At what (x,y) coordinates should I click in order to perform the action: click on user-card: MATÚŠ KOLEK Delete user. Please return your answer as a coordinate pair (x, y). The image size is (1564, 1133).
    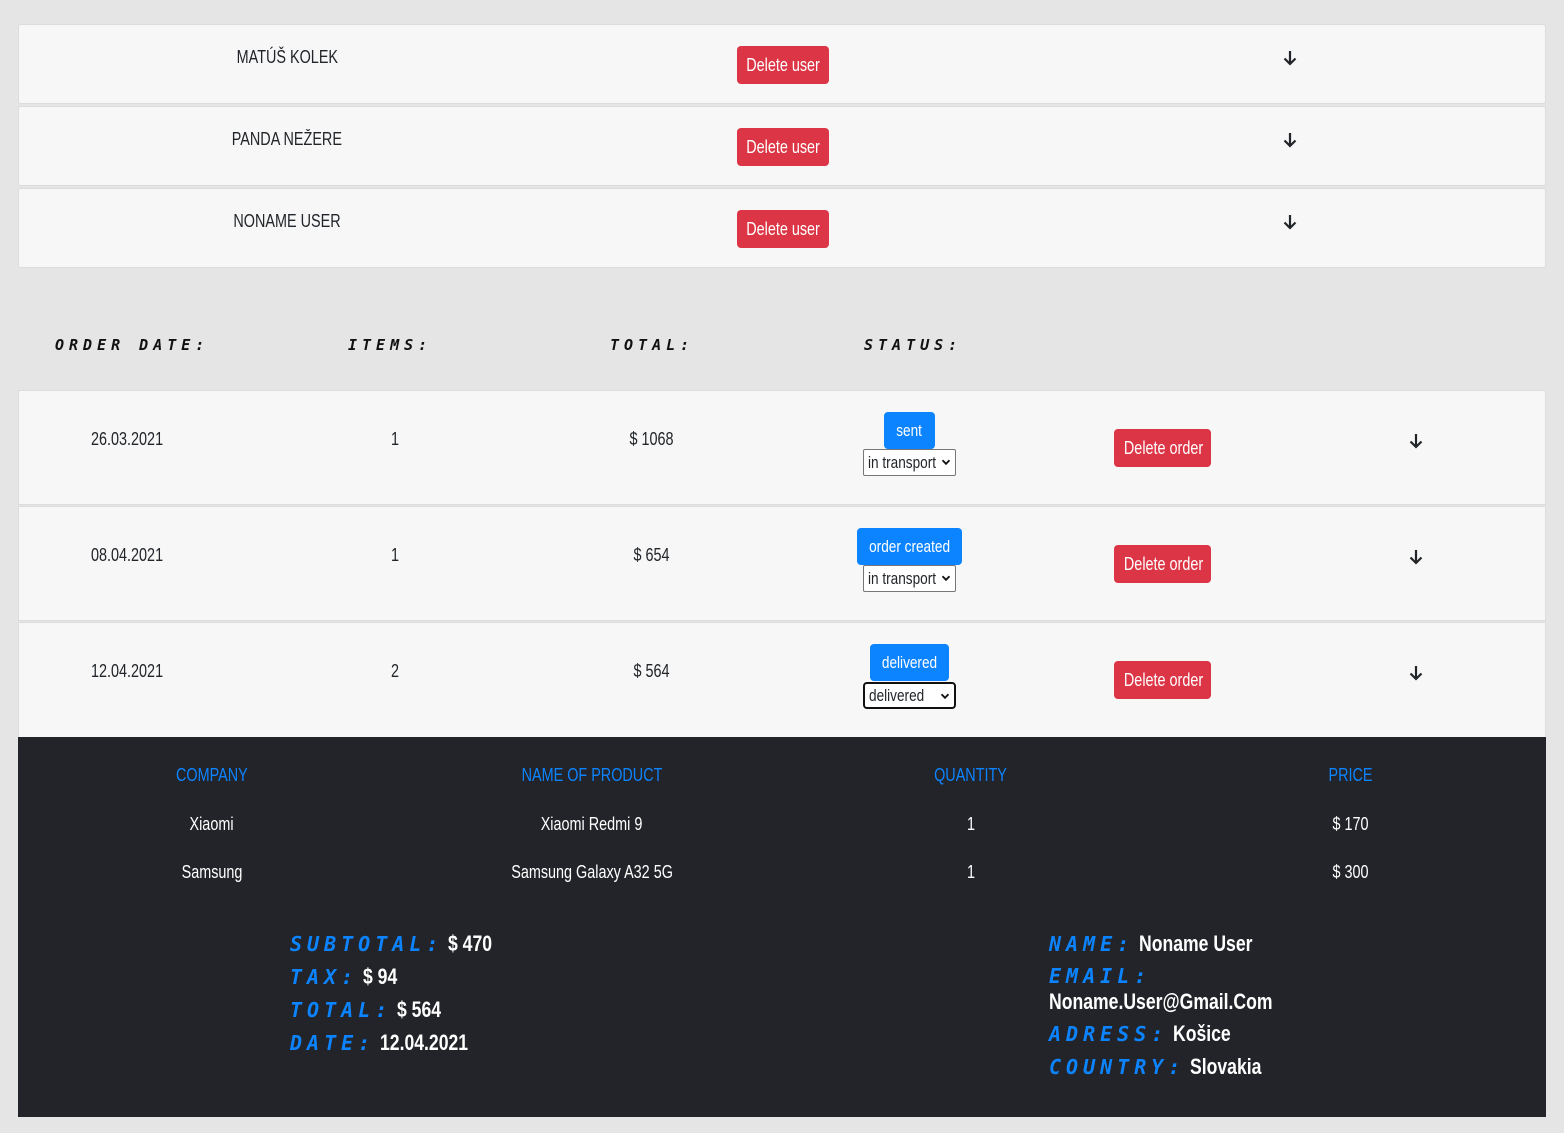
    Looking at the image, I should click on (782, 64).